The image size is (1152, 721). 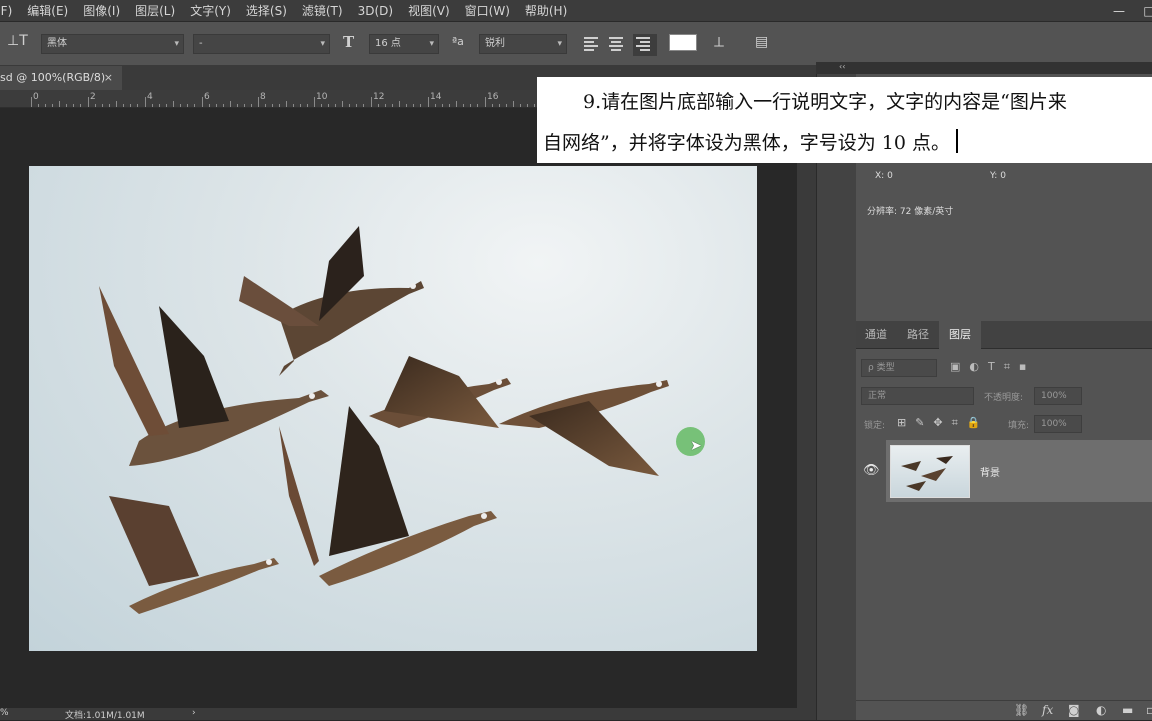 I want to click on layer-filter-select: ρ 类型, so click(x=899, y=368).